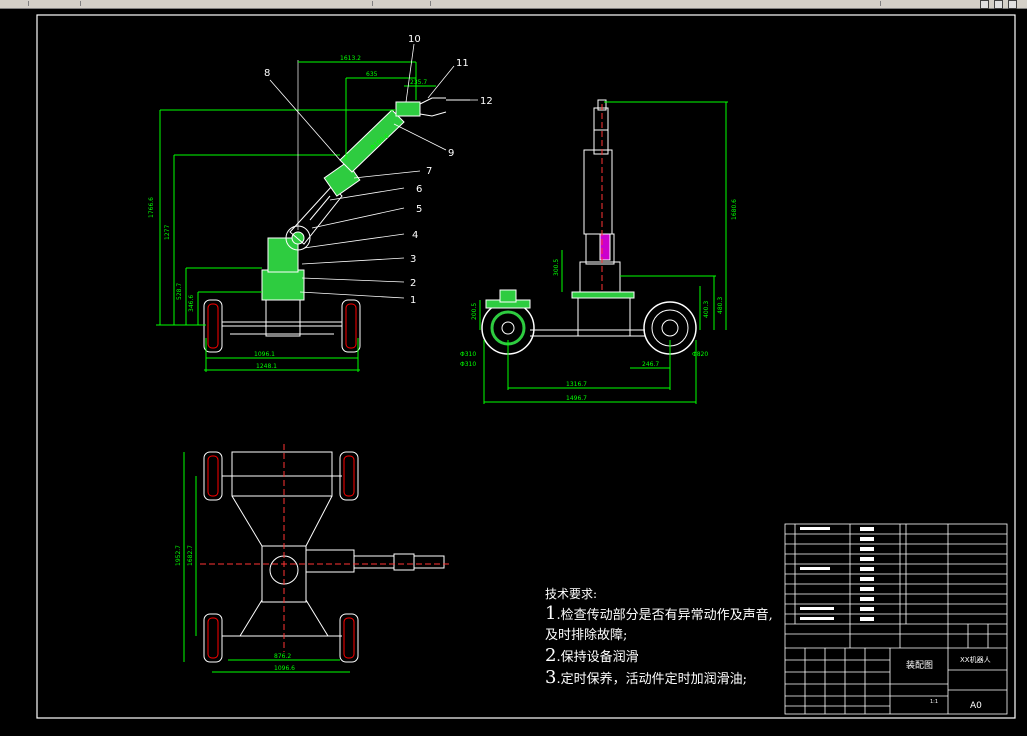 The image size is (1027, 736). Describe the element at coordinates (190, 555) in the screenshot. I see `dim-label: 1682.7` at that location.